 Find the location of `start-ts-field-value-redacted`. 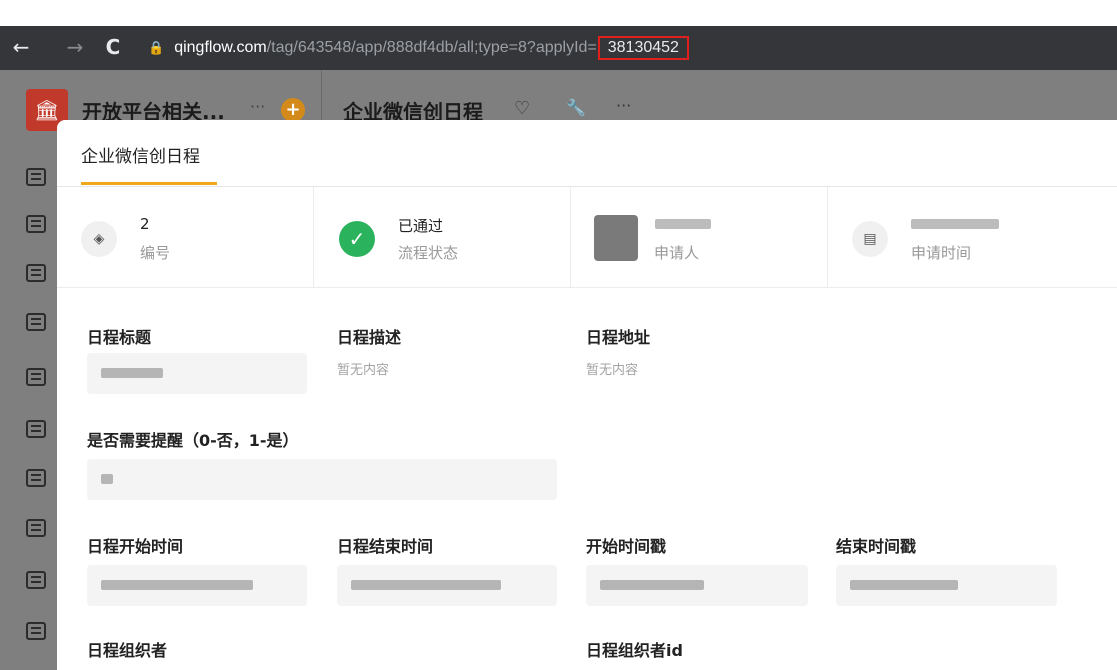

start-ts-field-value-redacted is located at coordinates (697, 585).